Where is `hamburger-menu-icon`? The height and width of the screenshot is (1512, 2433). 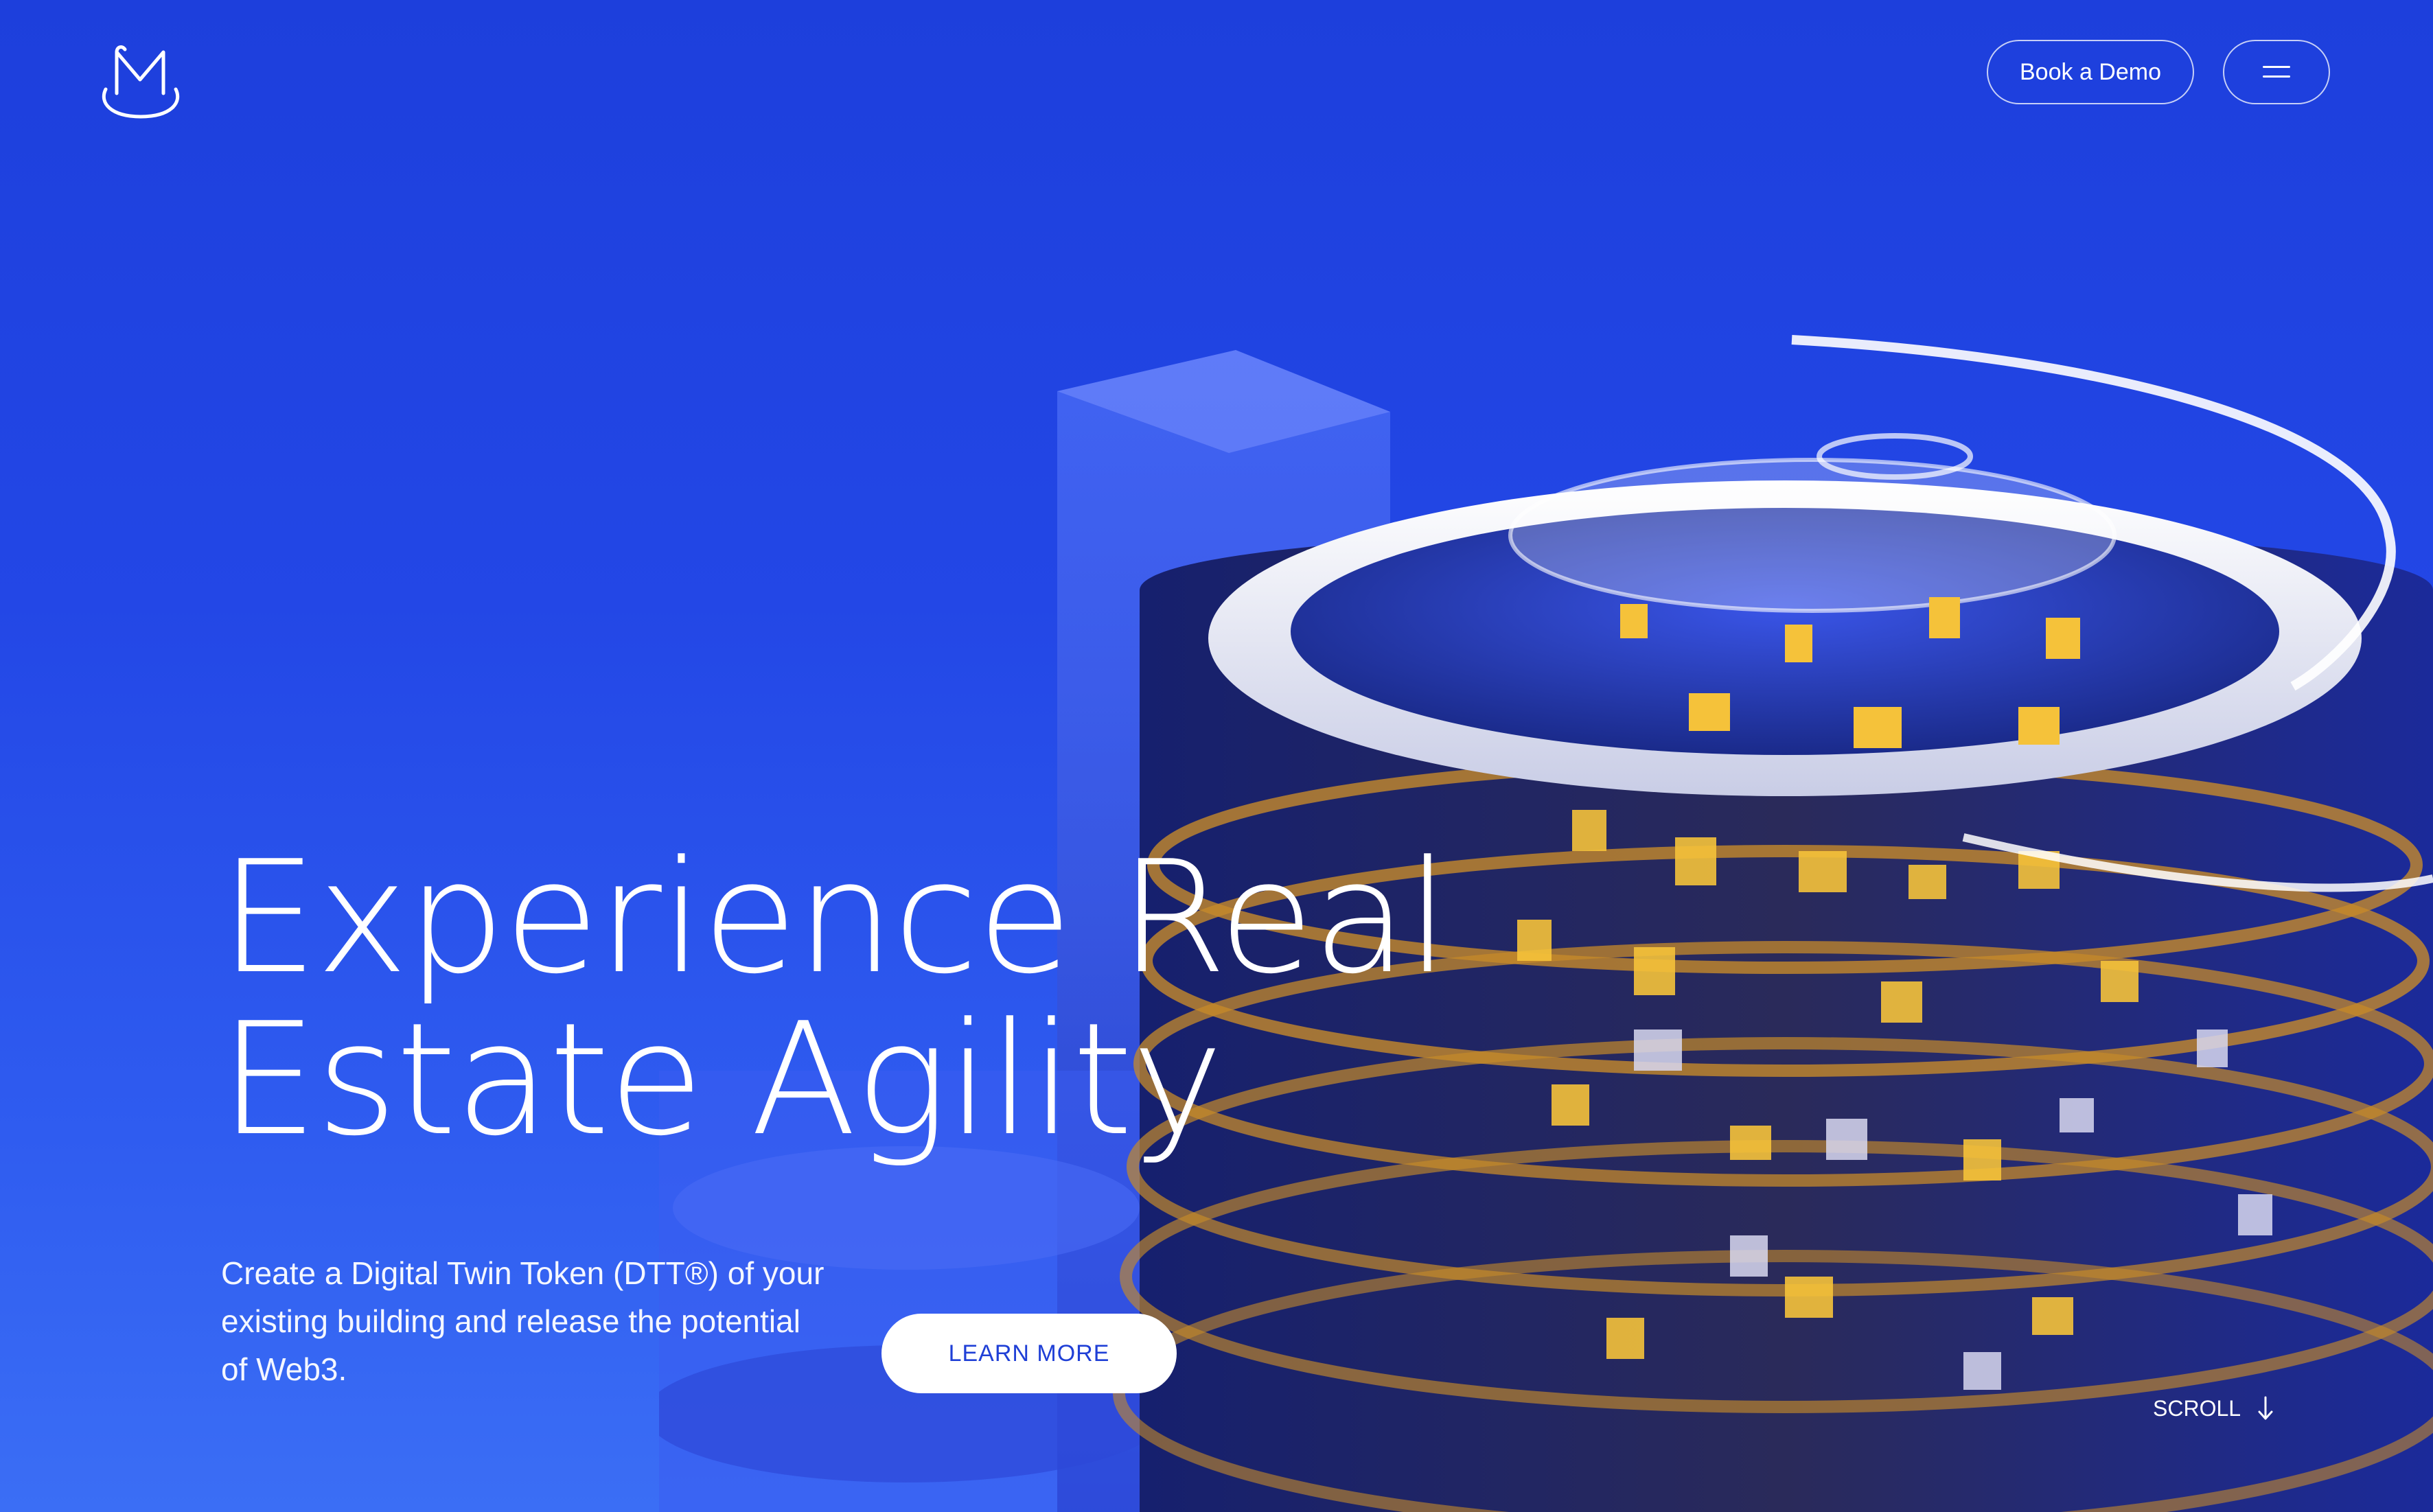
hamburger-menu-icon is located at coordinates (2276, 72).